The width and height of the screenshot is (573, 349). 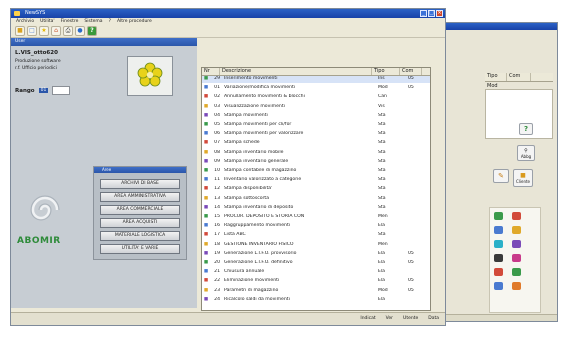 I want to click on list-item: ■ 06 Stampa movimenti per valorizzare Sta, so click(x=316, y=134).